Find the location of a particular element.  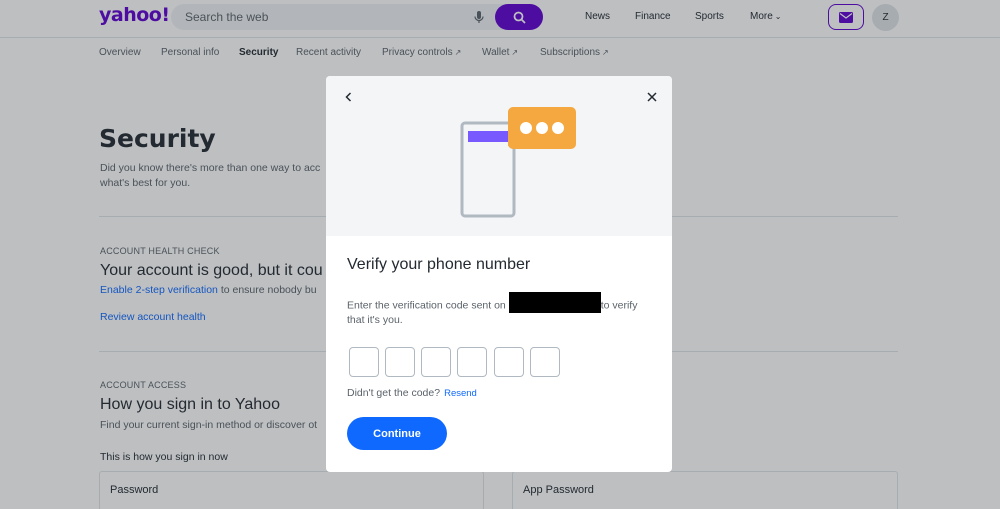

instructions-line2: that it's you. is located at coordinates (375, 320).